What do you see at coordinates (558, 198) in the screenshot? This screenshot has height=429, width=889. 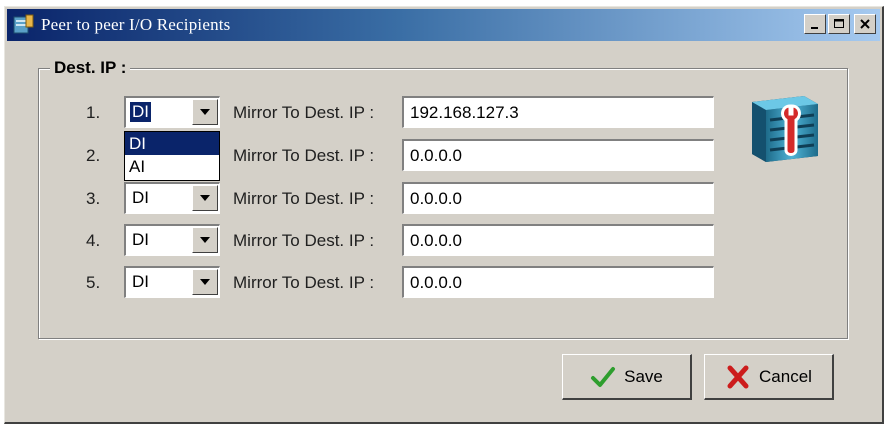 I see `dest-ip-input-3: 0.0.0.0` at bounding box center [558, 198].